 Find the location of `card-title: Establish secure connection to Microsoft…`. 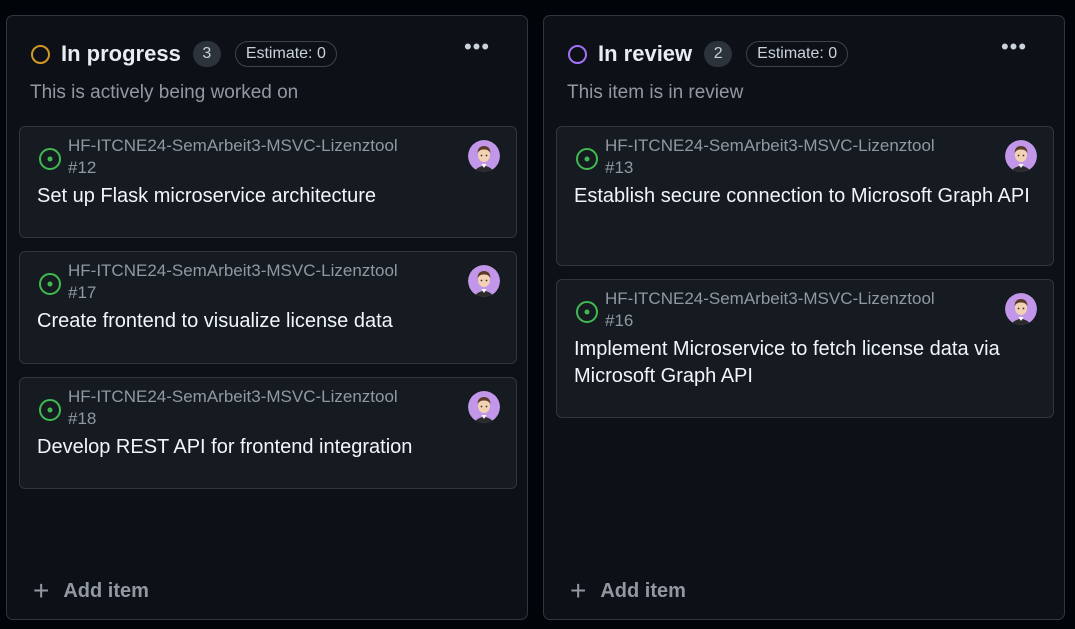

card-title: Establish secure connection to Microsoft… is located at coordinates (802, 196).